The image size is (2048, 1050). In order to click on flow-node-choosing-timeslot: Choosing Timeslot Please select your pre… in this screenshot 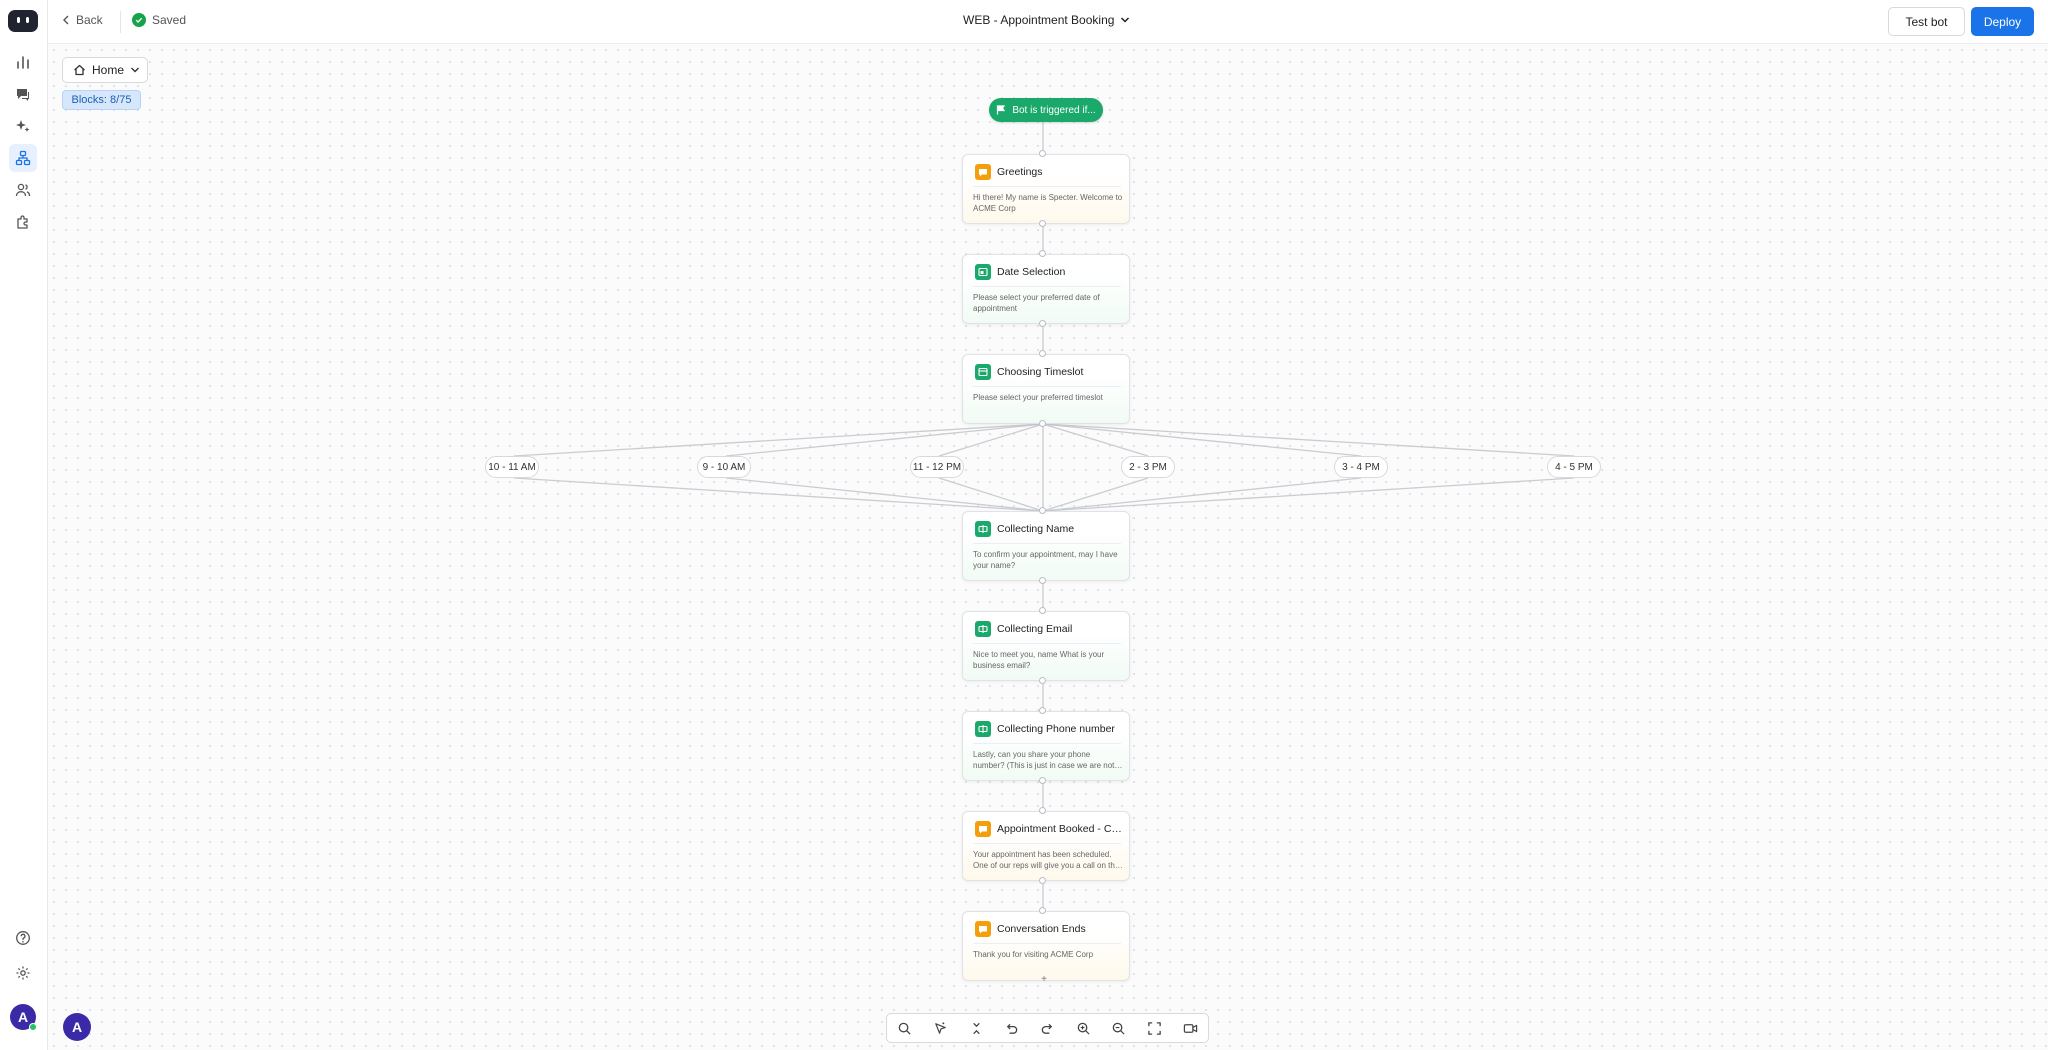, I will do `click(1046, 389)`.